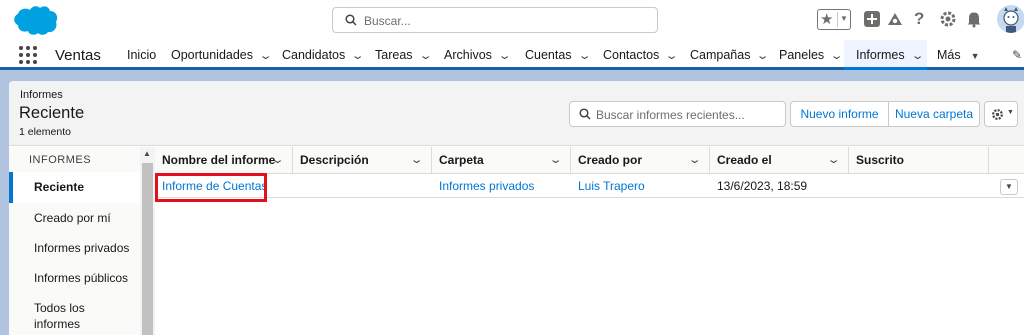  I want to click on sidebar-item-todos-los-informes: Todos los informes, so click(59, 316).